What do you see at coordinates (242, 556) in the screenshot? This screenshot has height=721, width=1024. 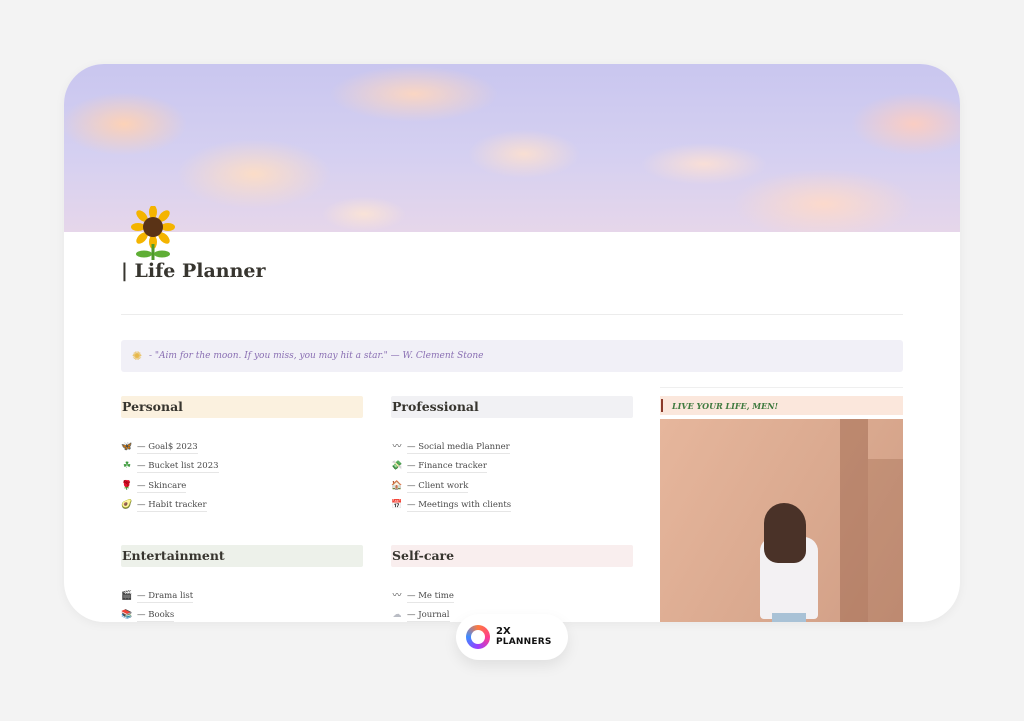 I see `section-heading: Entertainment` at bounding box center [242, 556].